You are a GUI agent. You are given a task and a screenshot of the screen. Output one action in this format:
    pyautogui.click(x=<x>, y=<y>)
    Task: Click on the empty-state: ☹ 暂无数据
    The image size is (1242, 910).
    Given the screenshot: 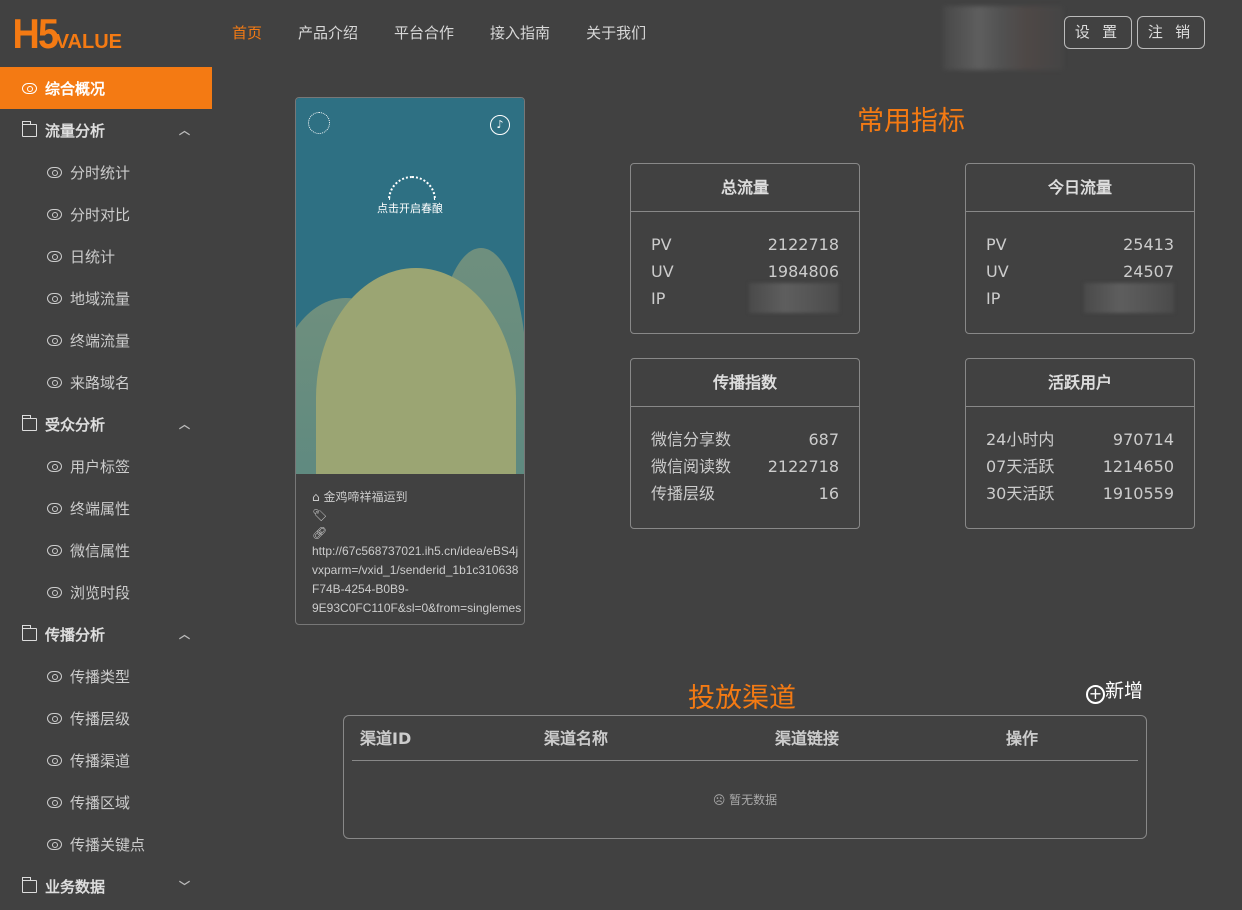 What is the action you would take?
    pyautogui.click(x=745, y=800)
    